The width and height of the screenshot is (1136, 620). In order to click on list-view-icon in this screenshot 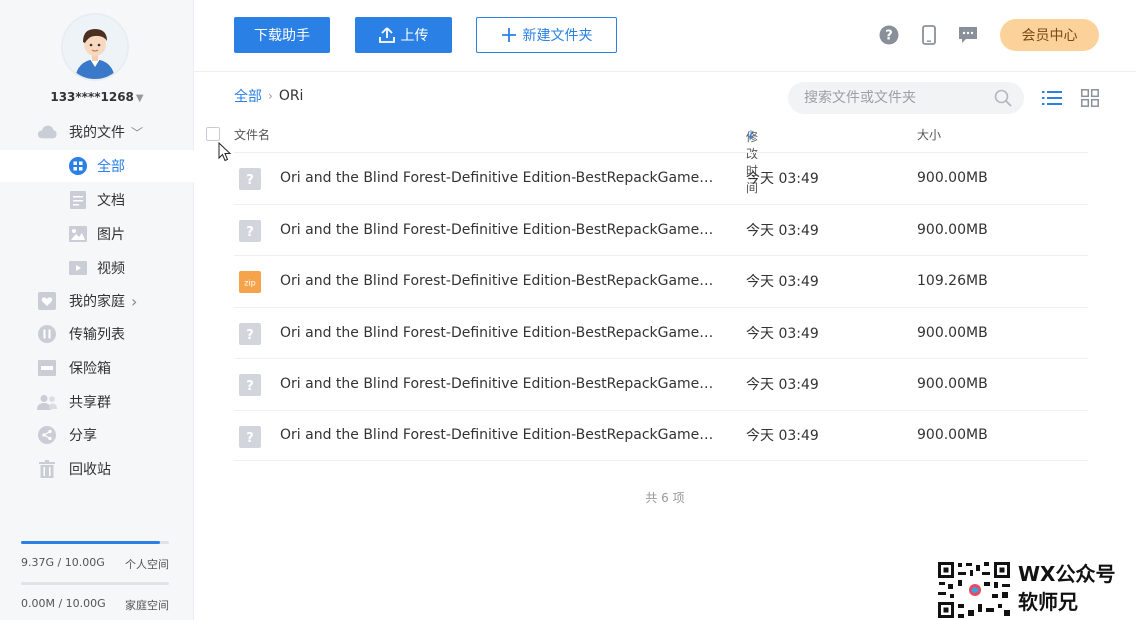, I will do `click(1052, 98)`.